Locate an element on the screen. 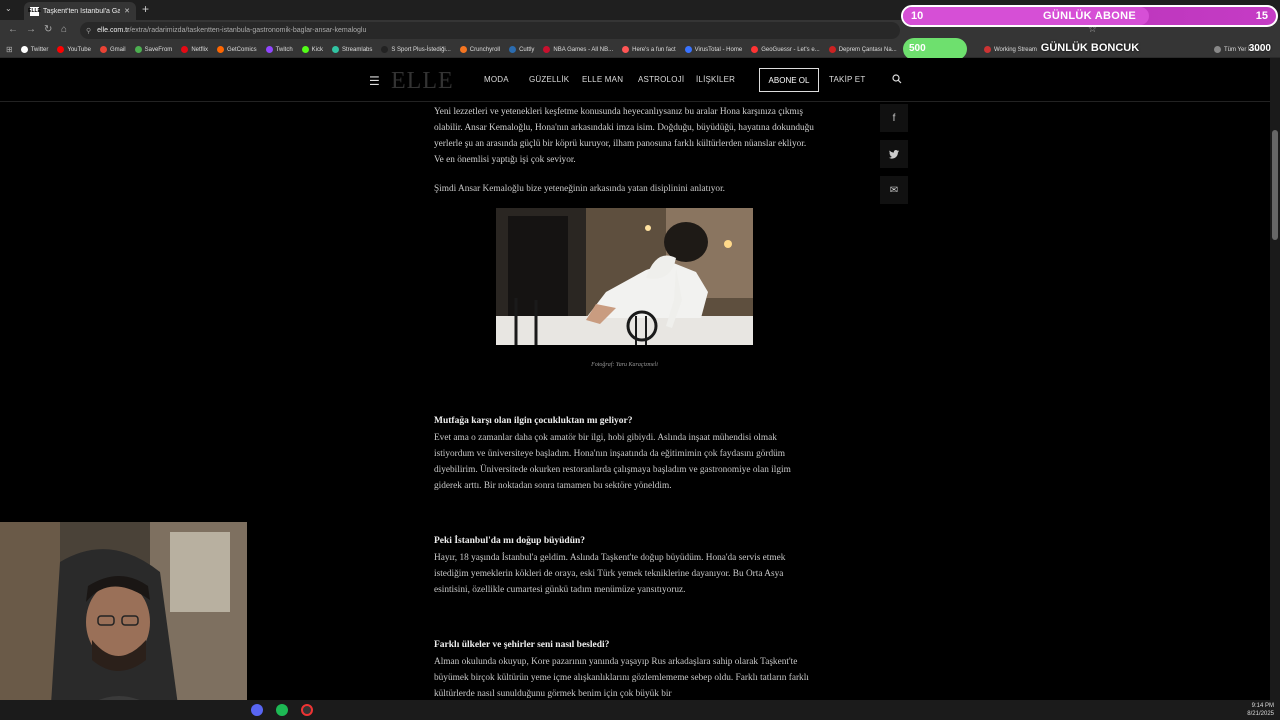  bookmark-item: Gmail is located at coordinates (112, 49).